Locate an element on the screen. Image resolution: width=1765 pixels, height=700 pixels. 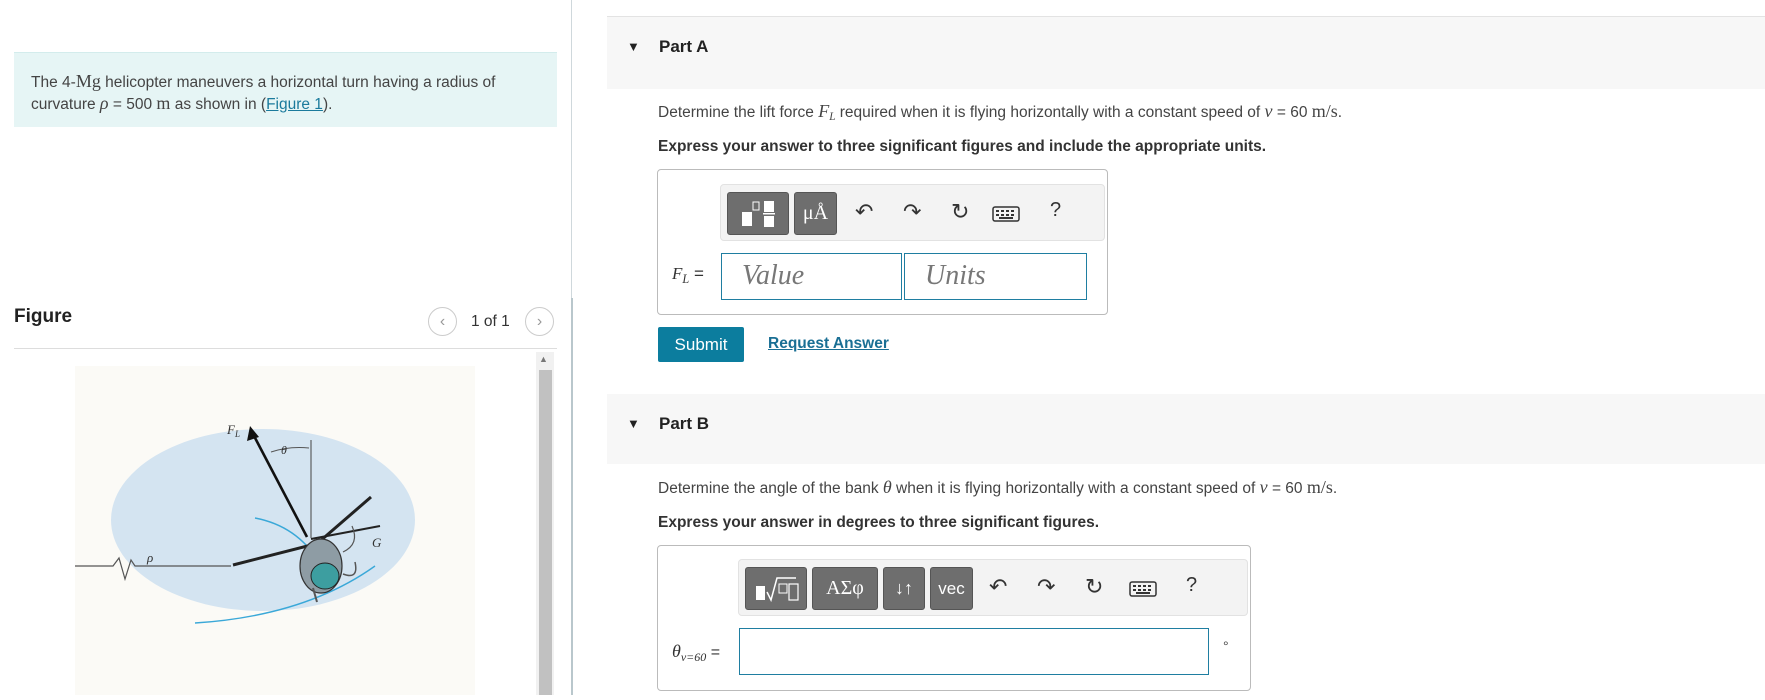
answer-symbol: F is located at coordinates (677, 273).